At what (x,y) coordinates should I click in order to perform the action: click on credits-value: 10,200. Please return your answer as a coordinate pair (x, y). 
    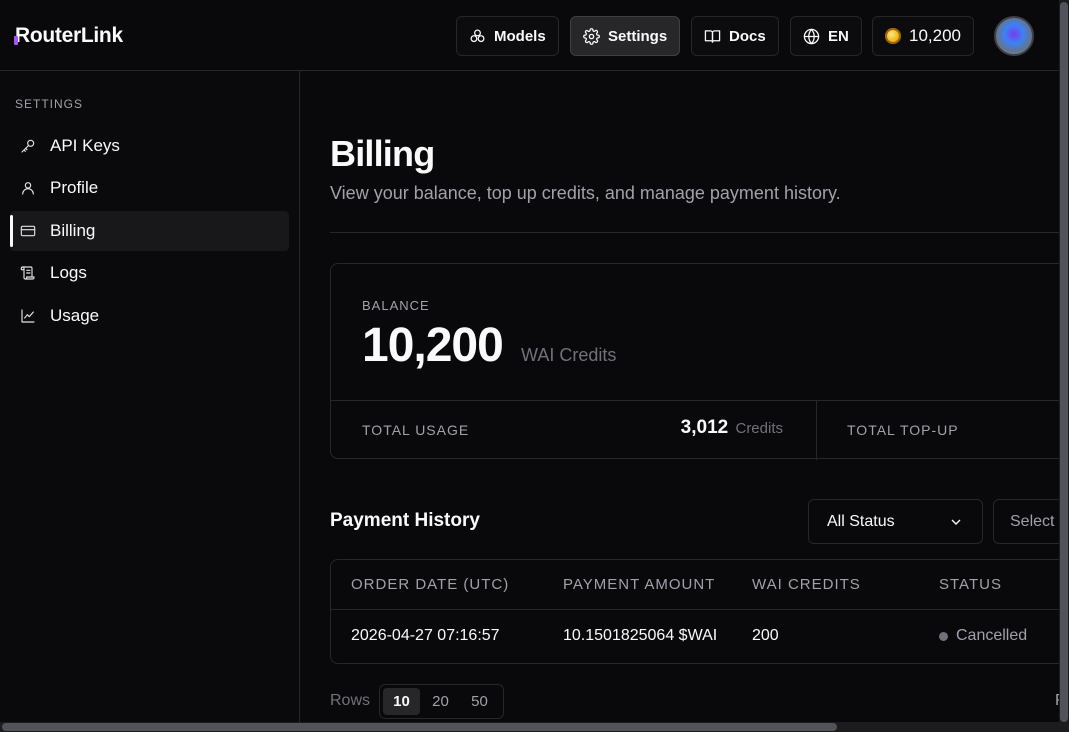
    Looking at the image, I should click on (935, 35).